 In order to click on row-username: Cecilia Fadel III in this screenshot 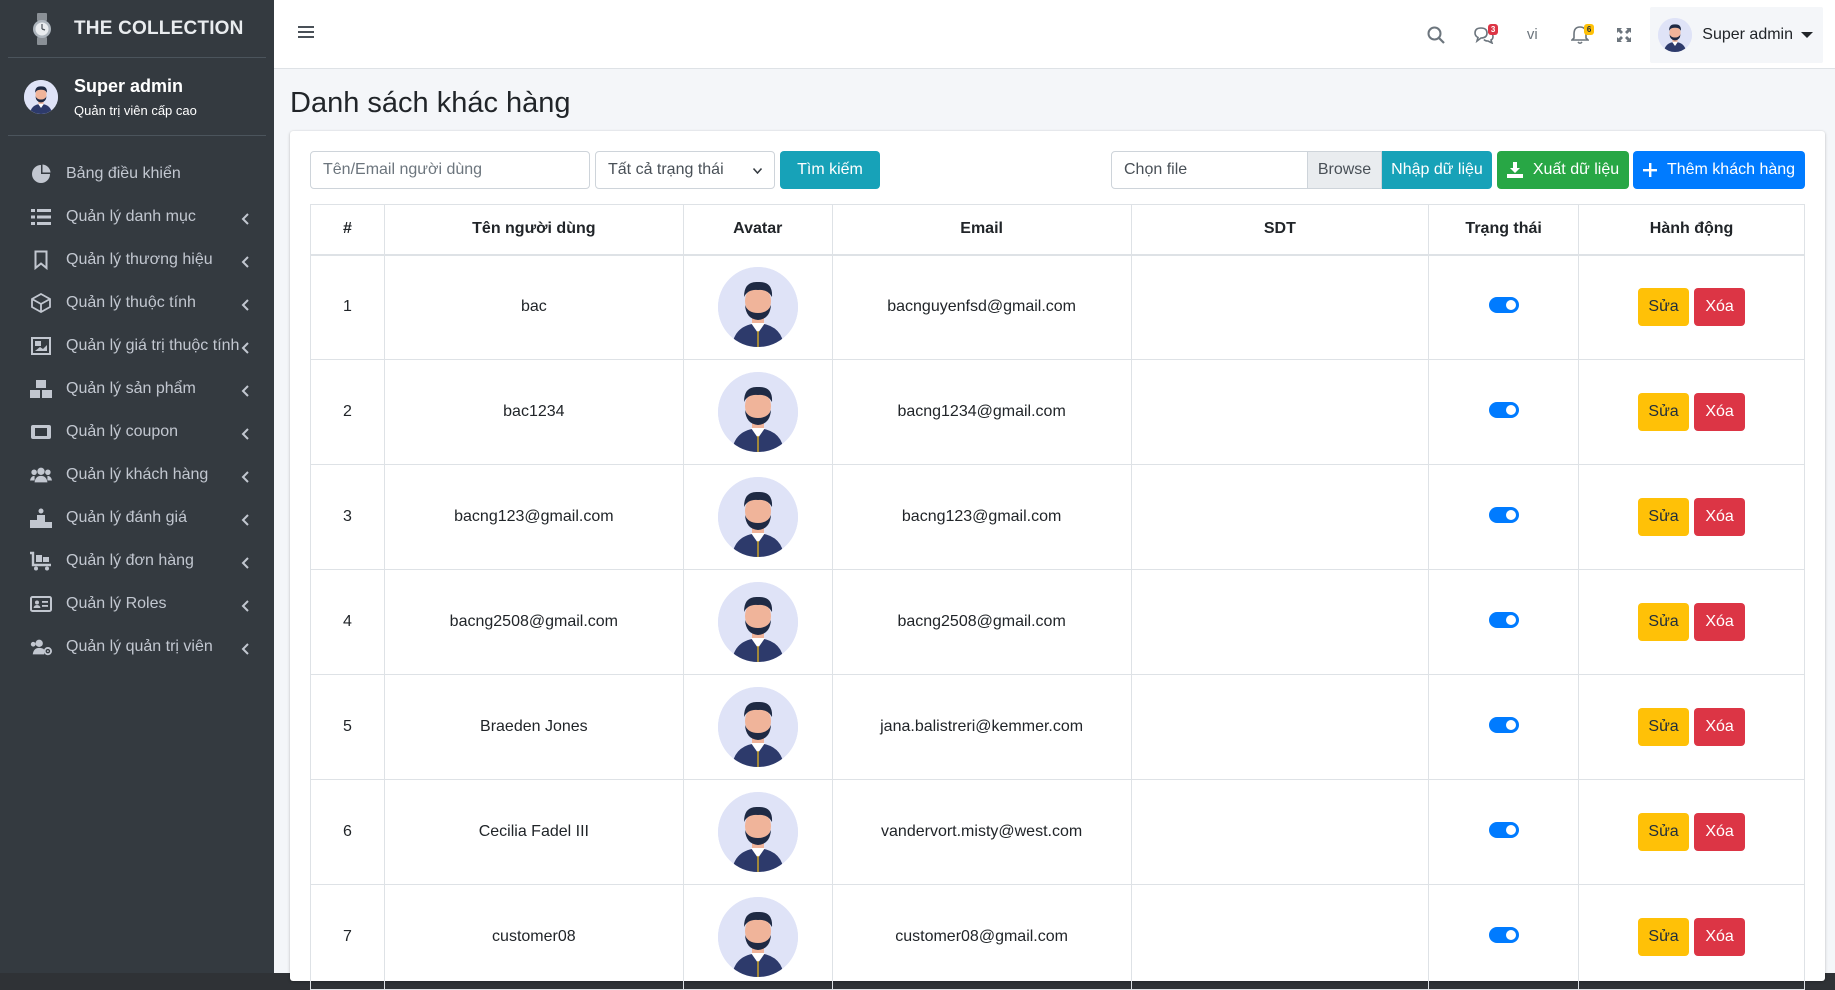, I will do `click(533, 832)`.